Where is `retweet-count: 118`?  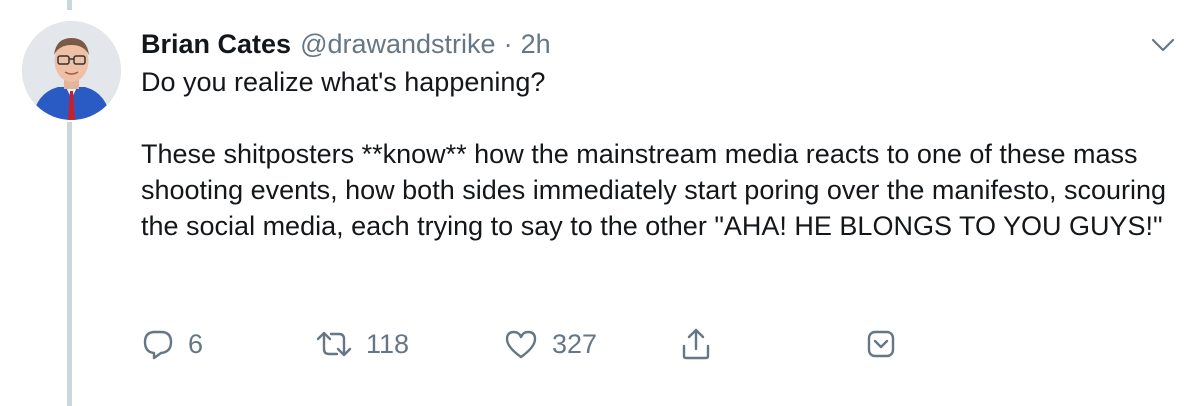
retweet-count: 118 is located at coordinates (388, 343).